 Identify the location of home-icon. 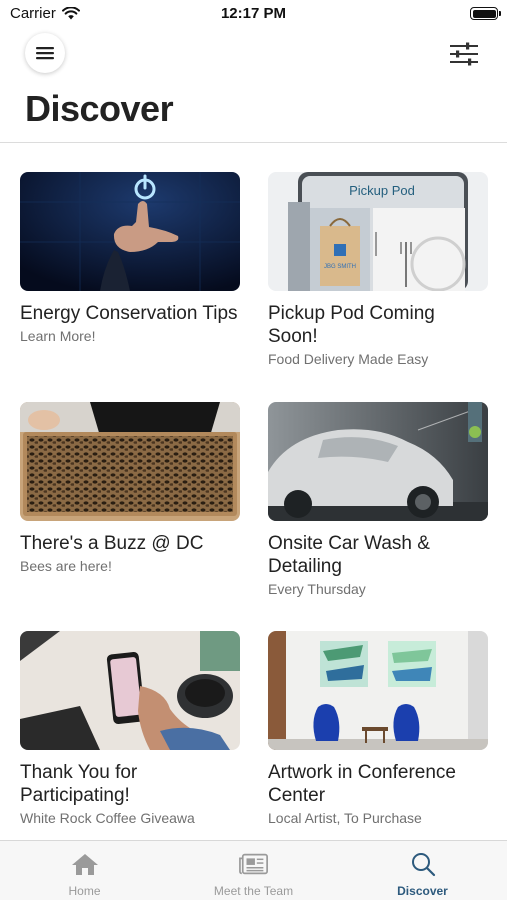
(85, 864).